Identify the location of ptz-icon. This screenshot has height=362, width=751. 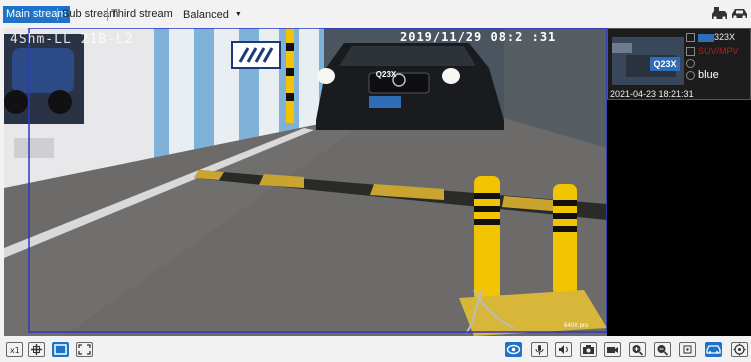
(739, 349).